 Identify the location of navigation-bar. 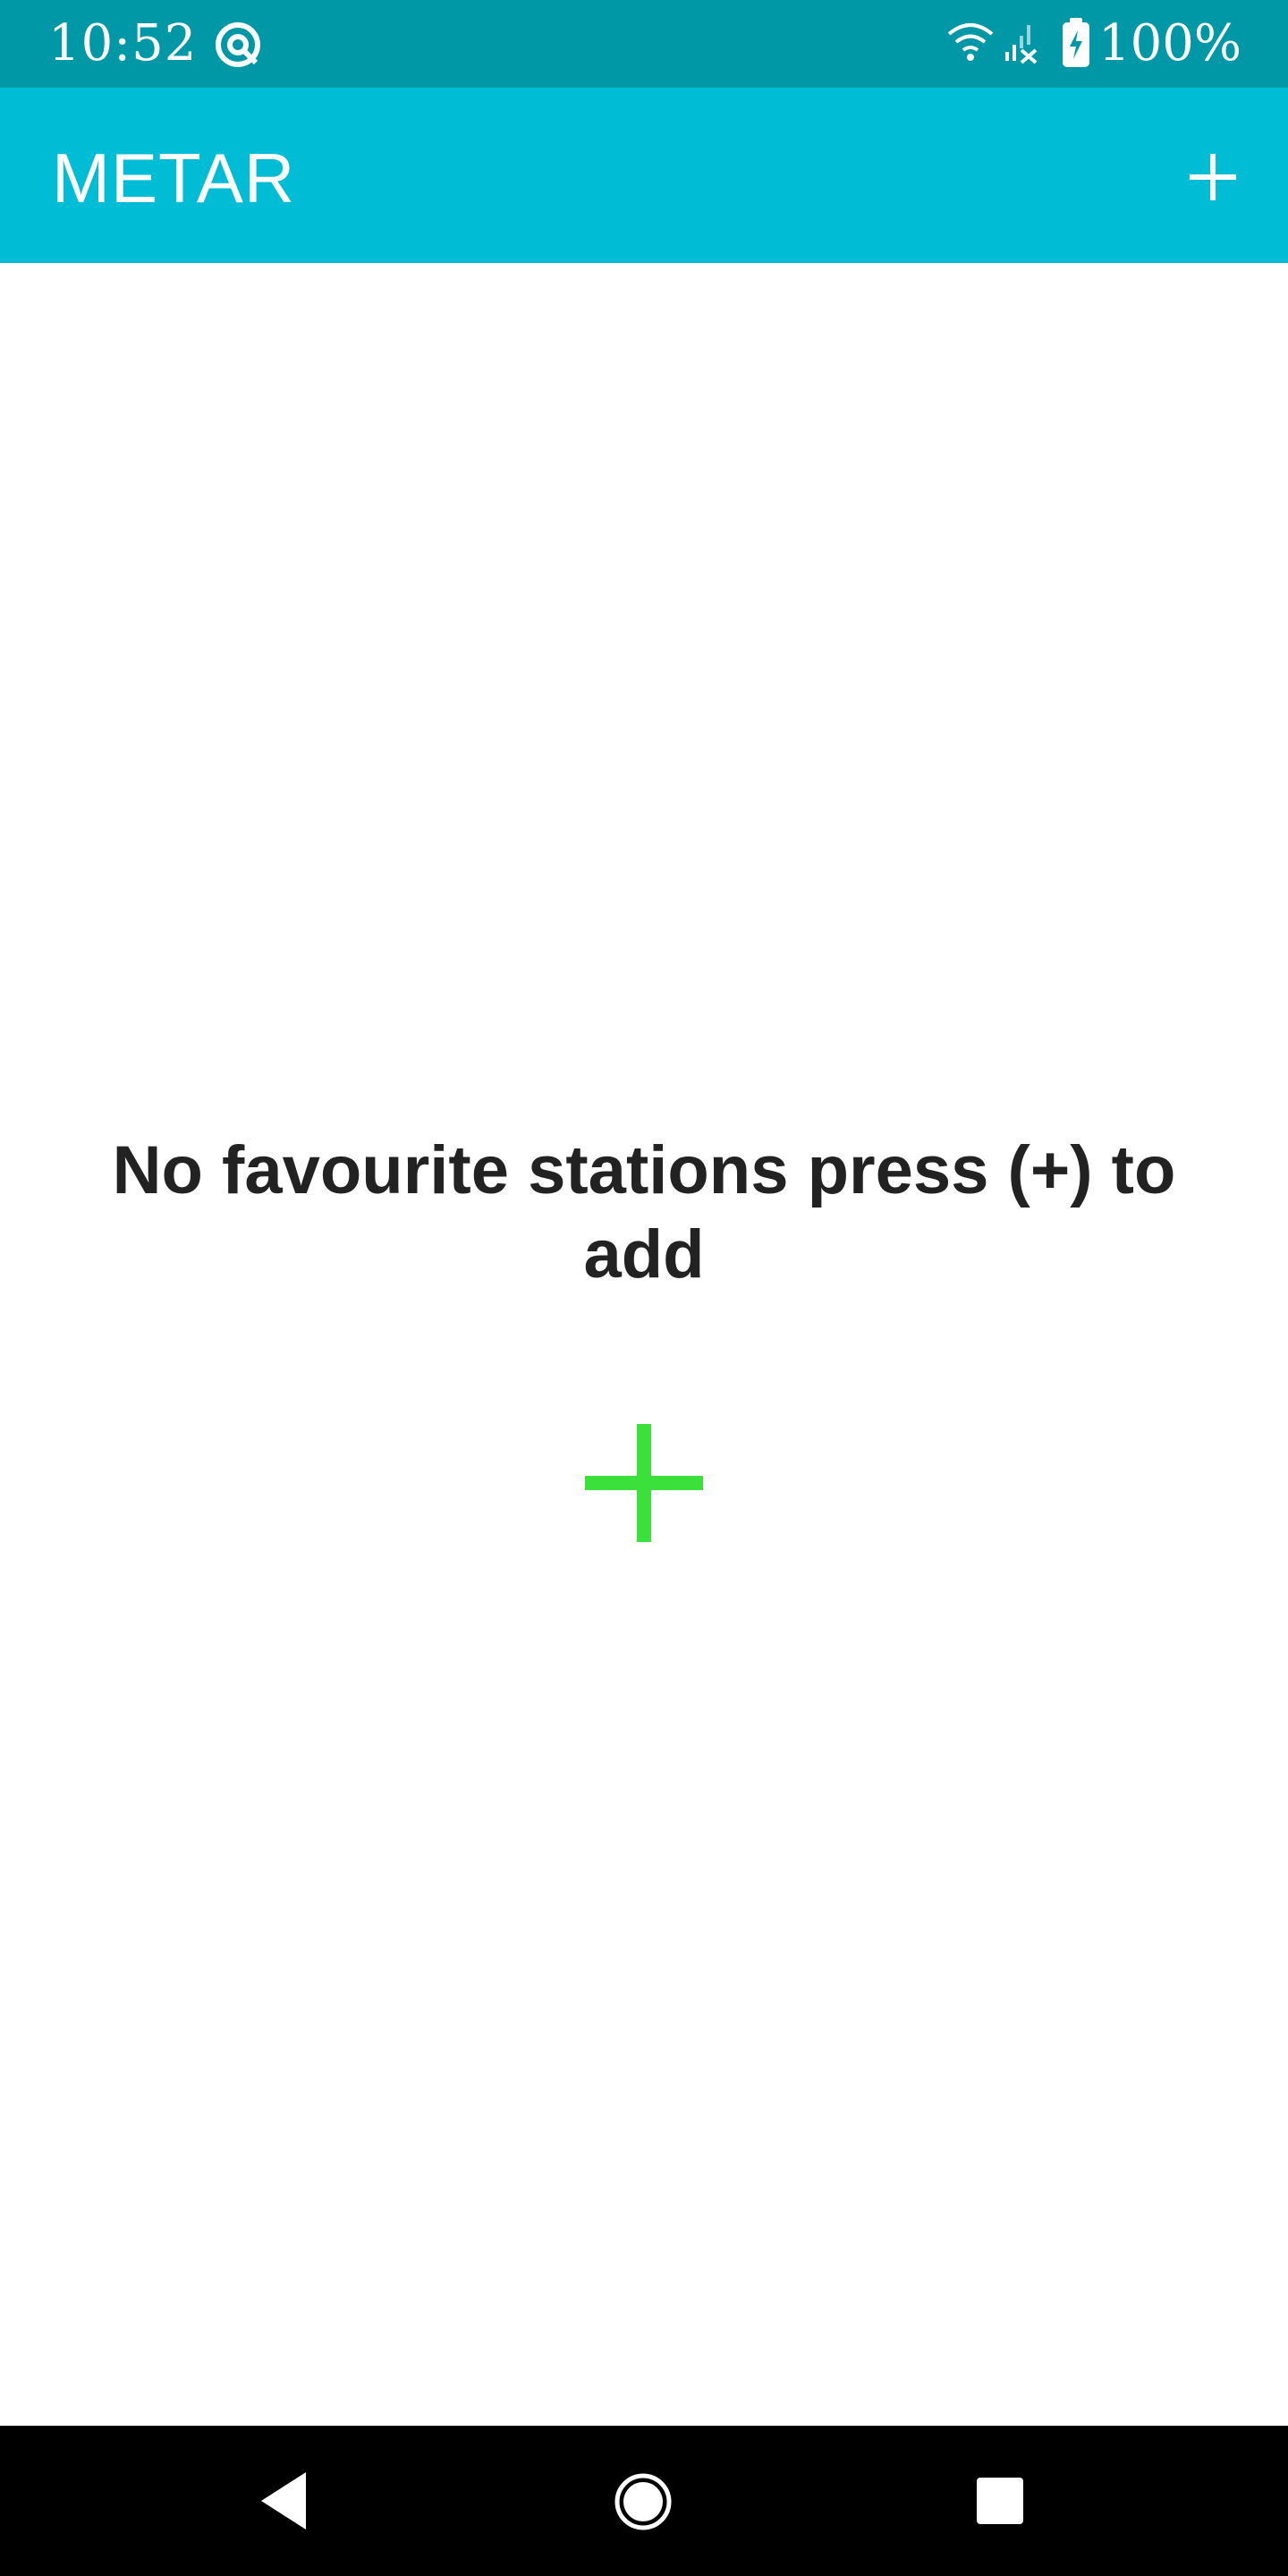
(644, 2501).